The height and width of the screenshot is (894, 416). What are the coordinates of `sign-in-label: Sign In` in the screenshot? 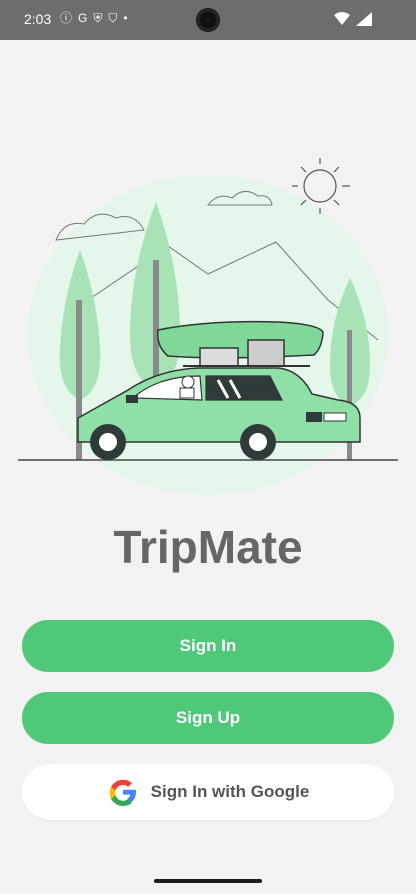 It's located at (208, 645).